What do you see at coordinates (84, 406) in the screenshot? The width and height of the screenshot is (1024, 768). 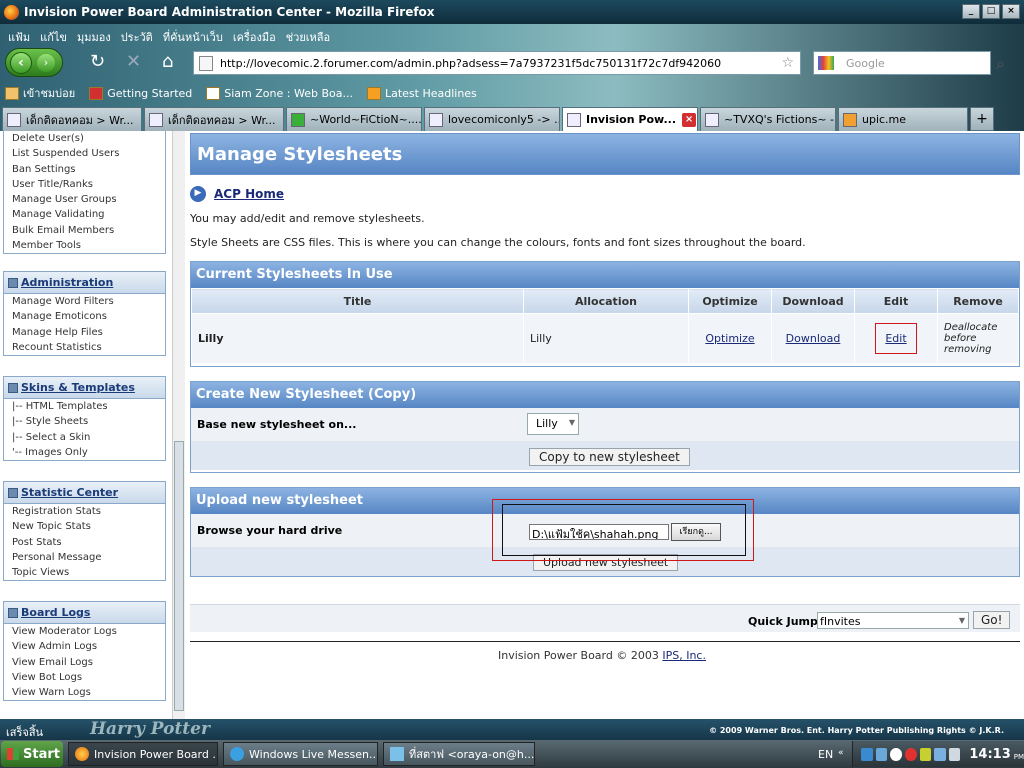 I see `sidebar-link: |-- HTML Templates` at bounding box center [84, 406].